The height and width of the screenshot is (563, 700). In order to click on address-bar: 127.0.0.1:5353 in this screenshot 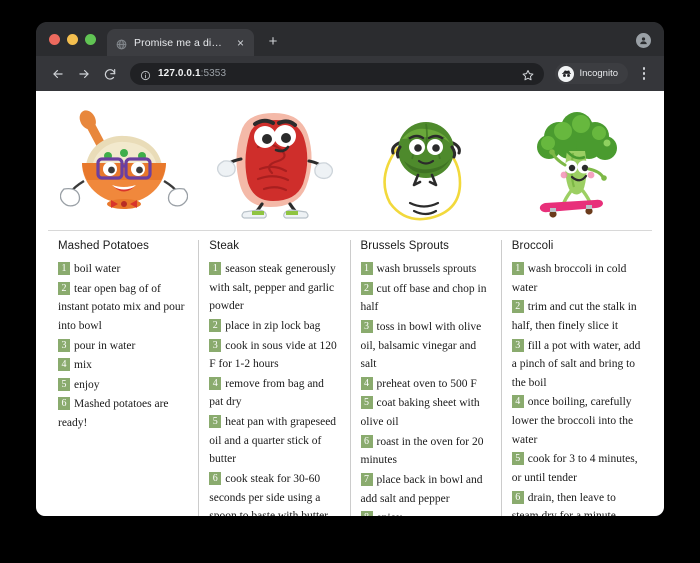, I will do `click(337, 73)`.